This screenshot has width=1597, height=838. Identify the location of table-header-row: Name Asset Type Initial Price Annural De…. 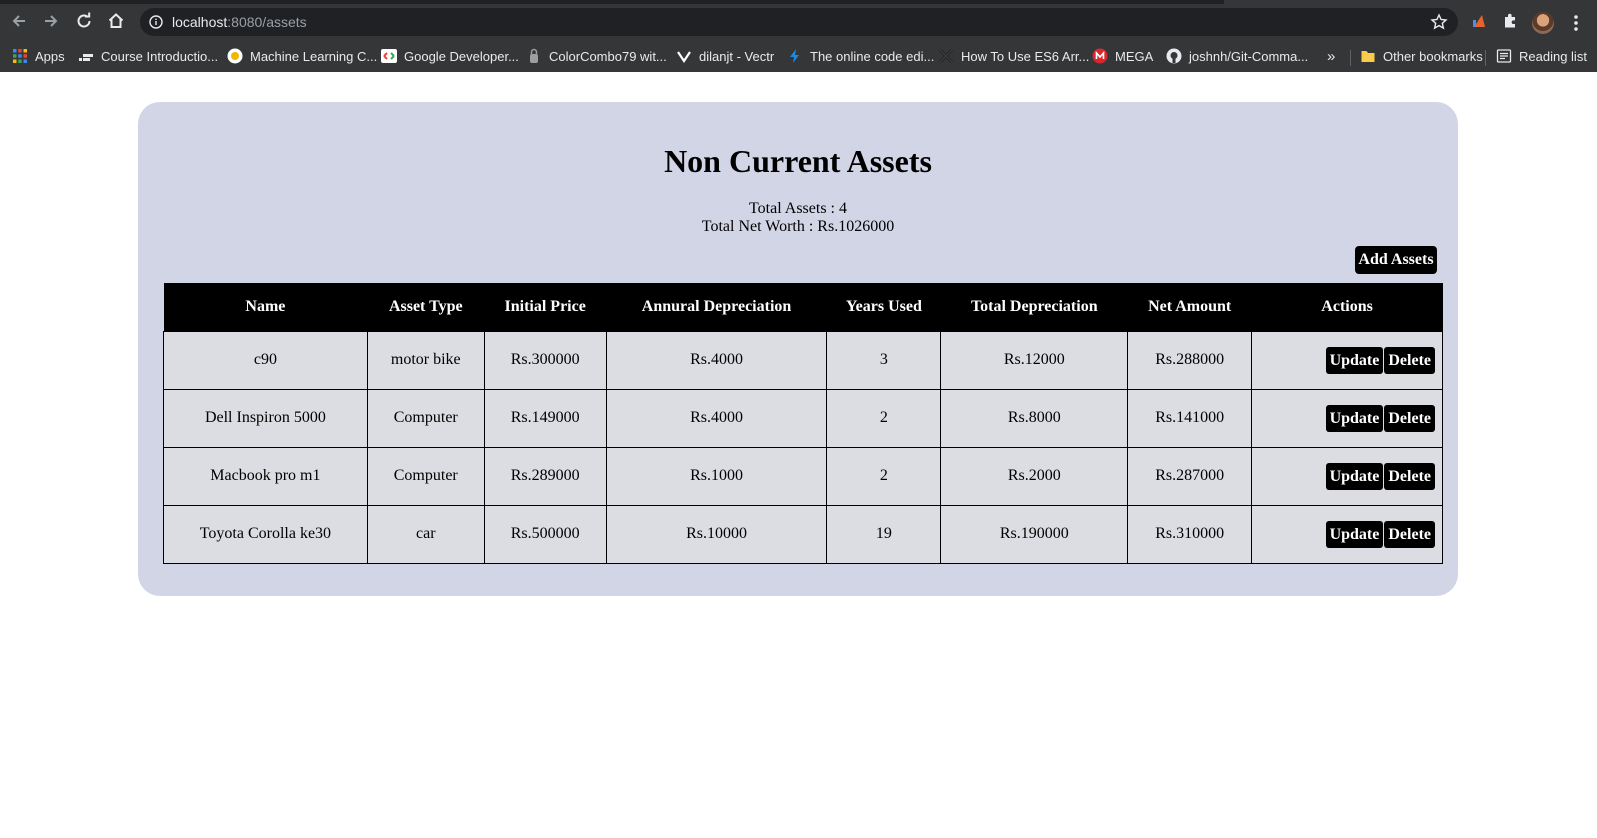
(803, 307).